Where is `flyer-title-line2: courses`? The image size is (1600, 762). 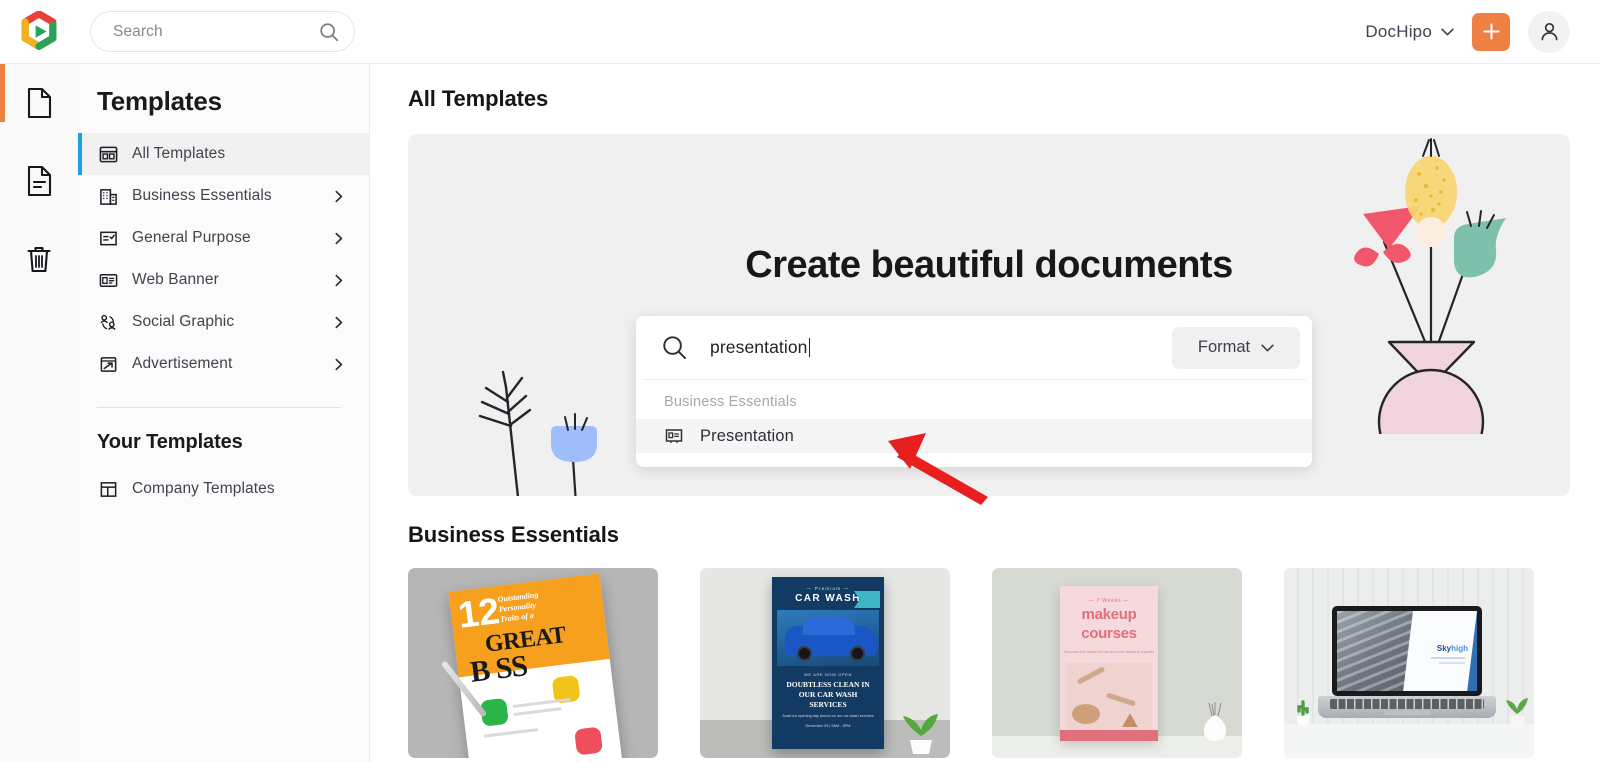
flyer-title-line2: courses is located at coordinates (1109, 633).